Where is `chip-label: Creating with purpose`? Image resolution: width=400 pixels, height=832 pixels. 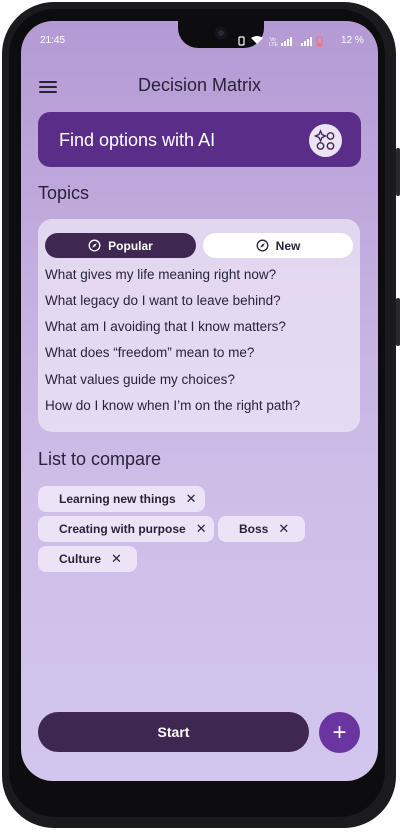 chip-label: Creating with purpose is located at coordinates (122, 529).